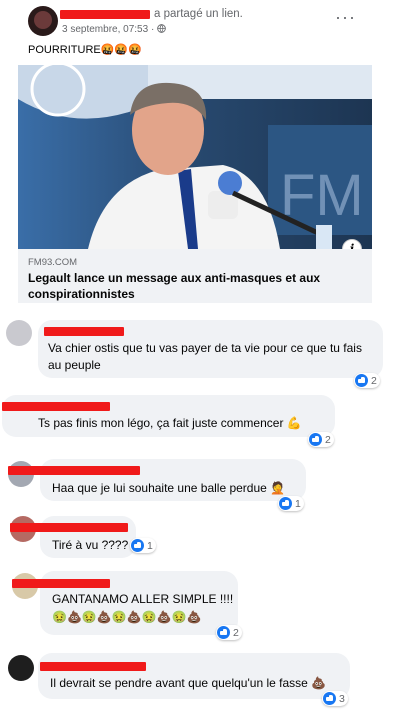 The image size is (400, 716). I want to click on like-count: 3, so click(342, 698).